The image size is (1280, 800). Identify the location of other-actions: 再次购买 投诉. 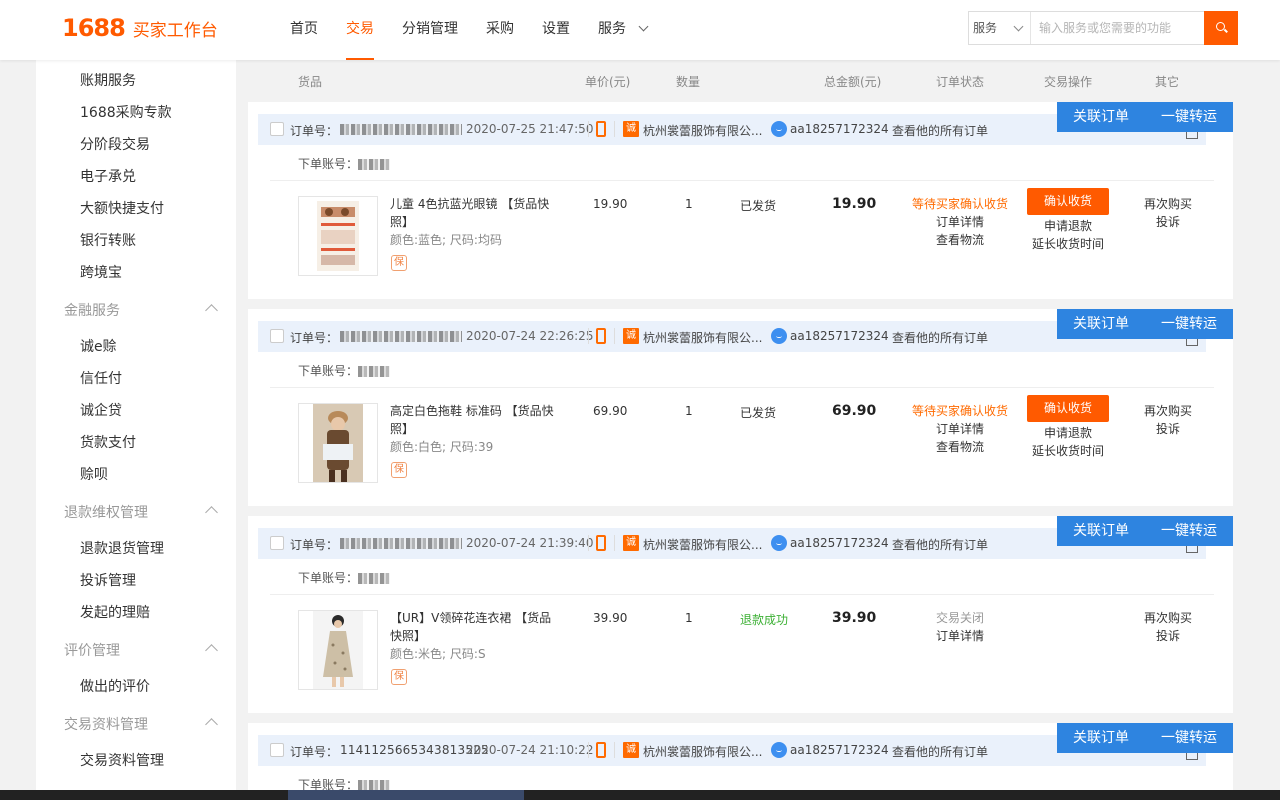
(1168, 627).